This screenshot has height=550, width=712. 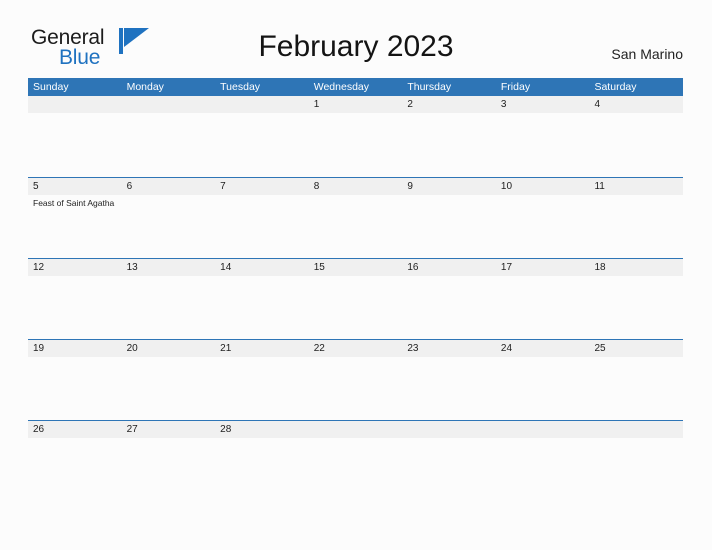 What do you see at coordinates (145, 87) in the screenshot?
I see `weekday-header-monday: Monday` at bounding box center [145, 87].